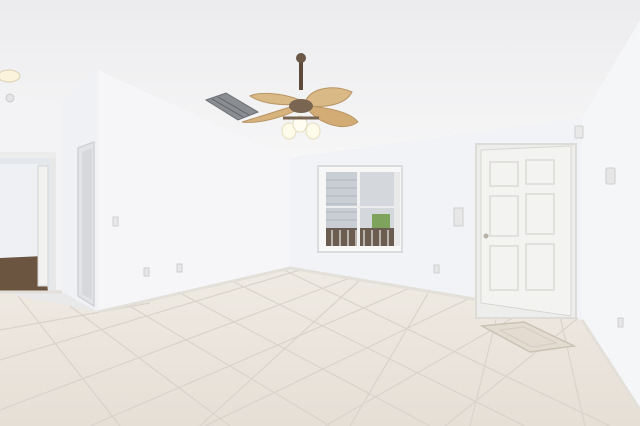 This screenshot has height=426, width=640. Describe the element at coordinates (610, 176) in the screenshot. I see `thermostat` at that location.